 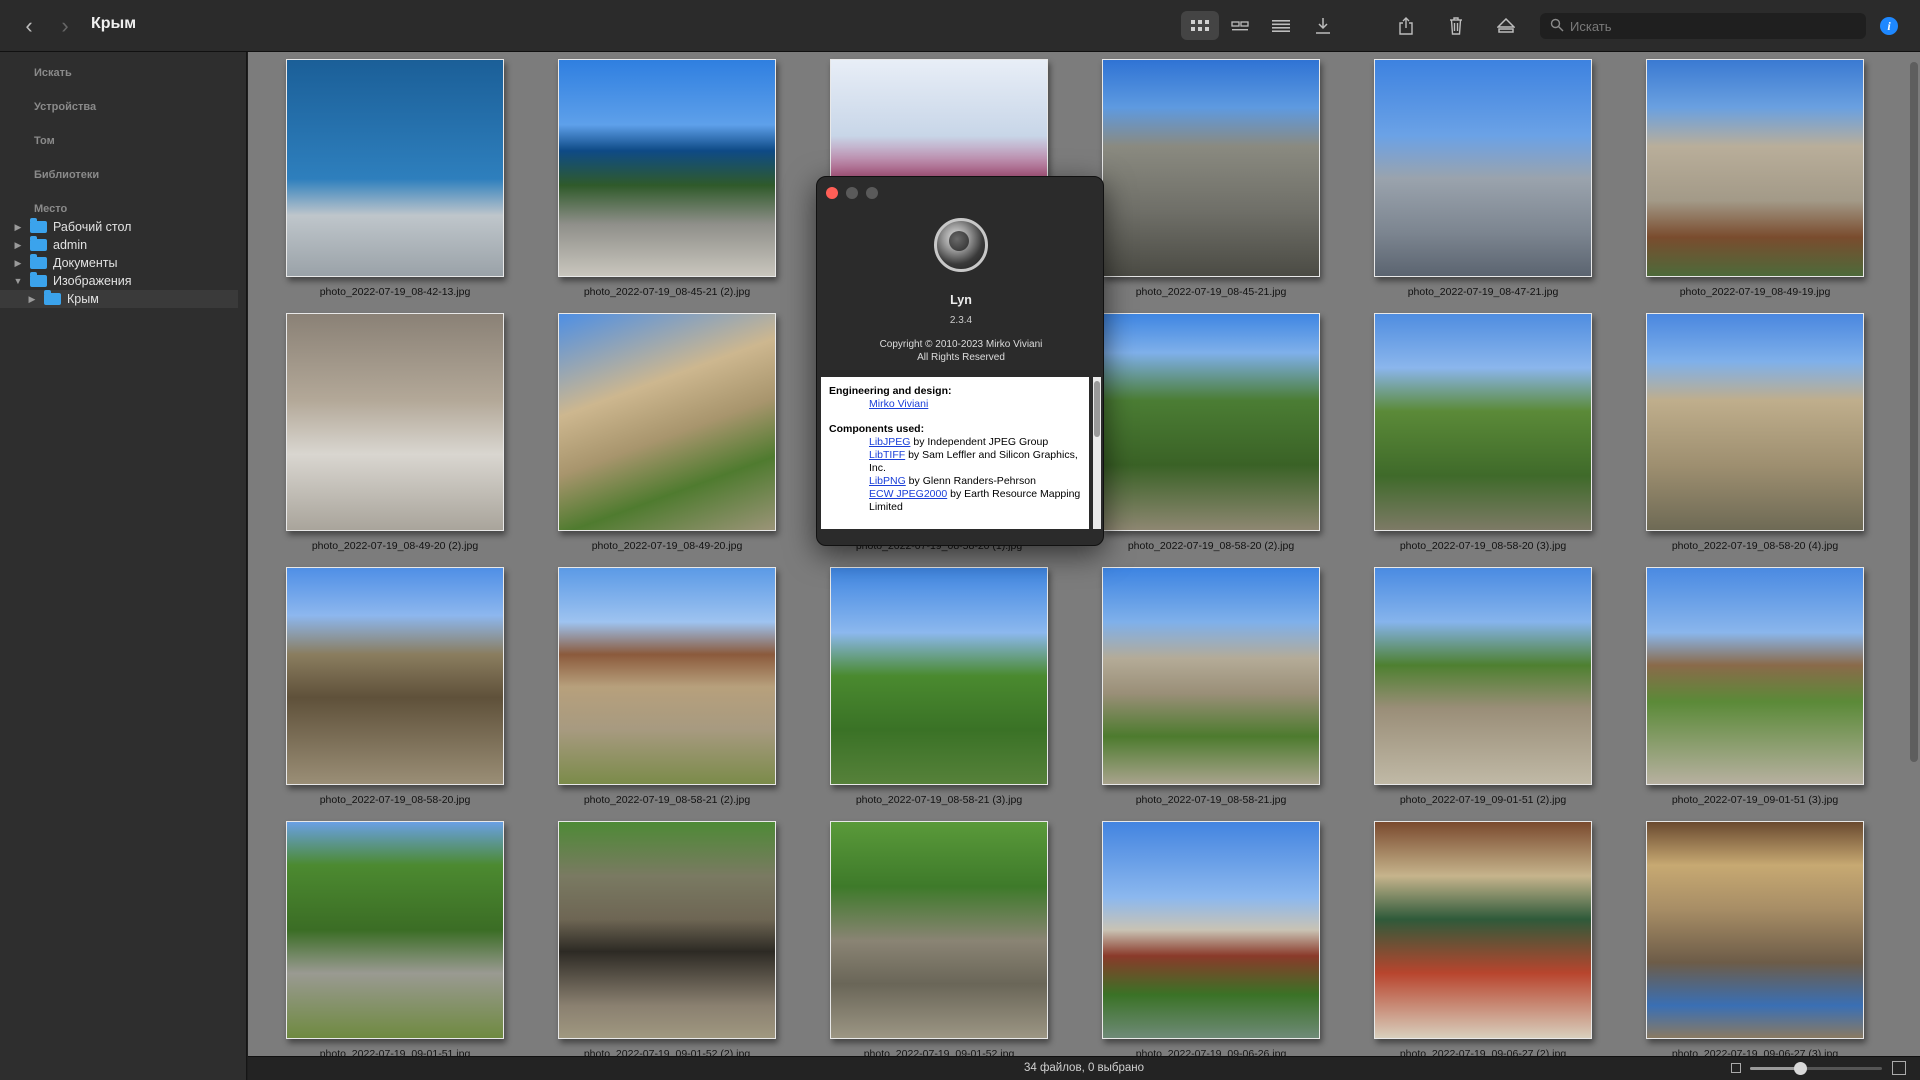 I want to click on thumbnail-item: photo_2022-07-19_09-01-52 (2).jpg, so click(x=667, y=938).